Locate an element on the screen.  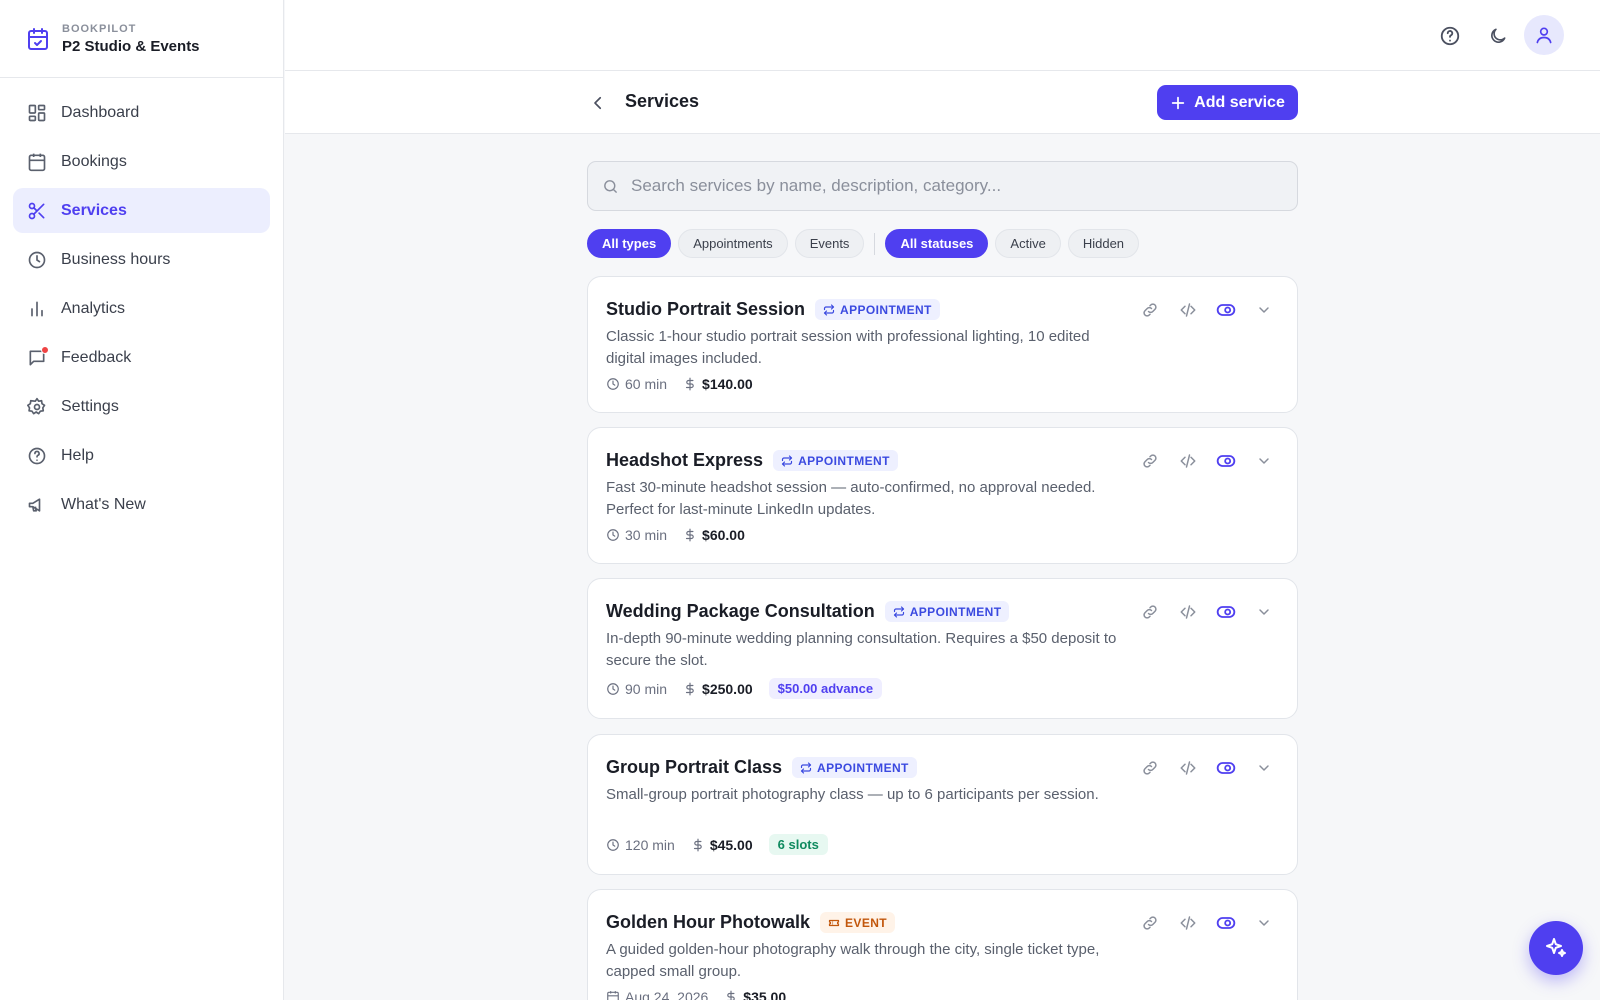
filter-all-types: All types is located at coordinates (629, 243).